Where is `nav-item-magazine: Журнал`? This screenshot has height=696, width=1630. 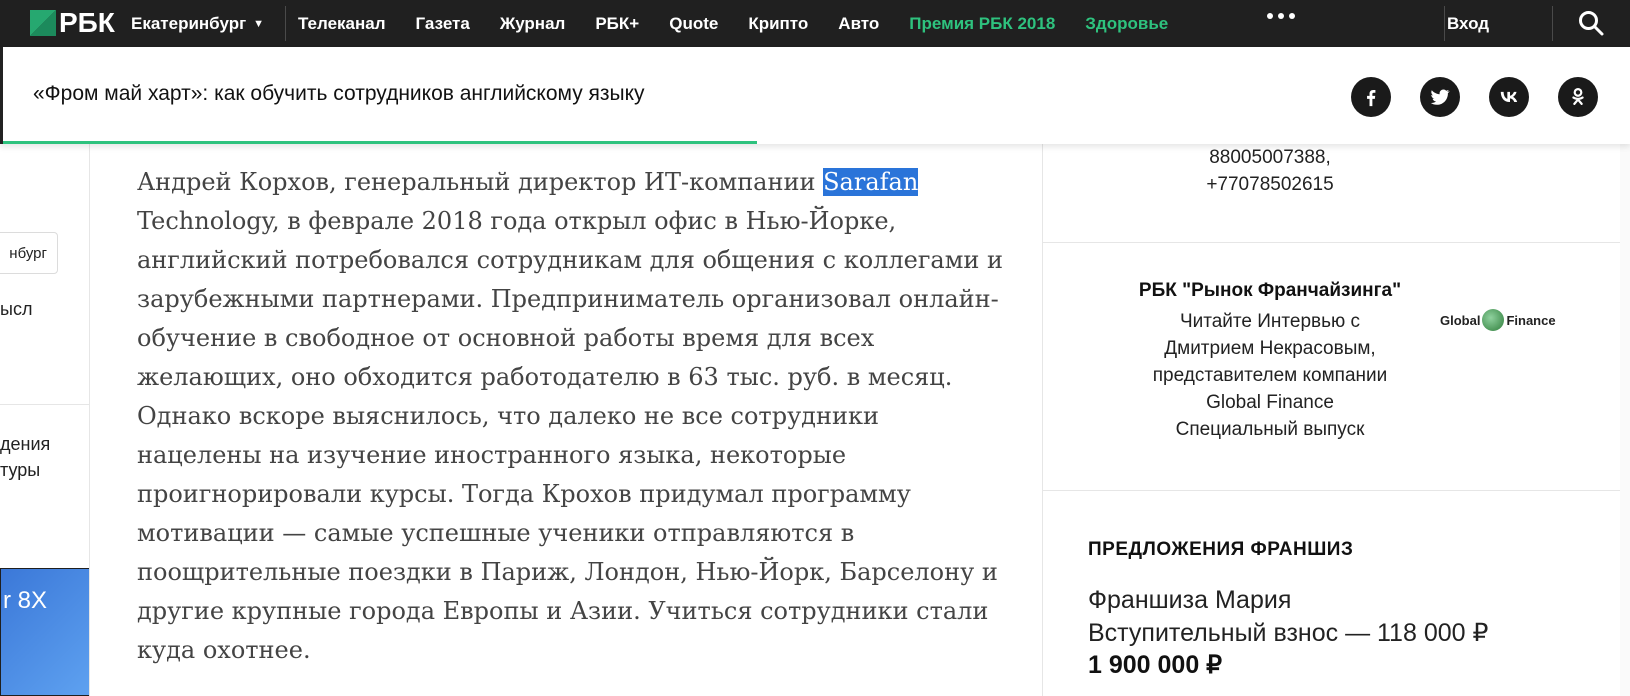
nav-item-magazine: Журнал is located at coordinates (533, 24).